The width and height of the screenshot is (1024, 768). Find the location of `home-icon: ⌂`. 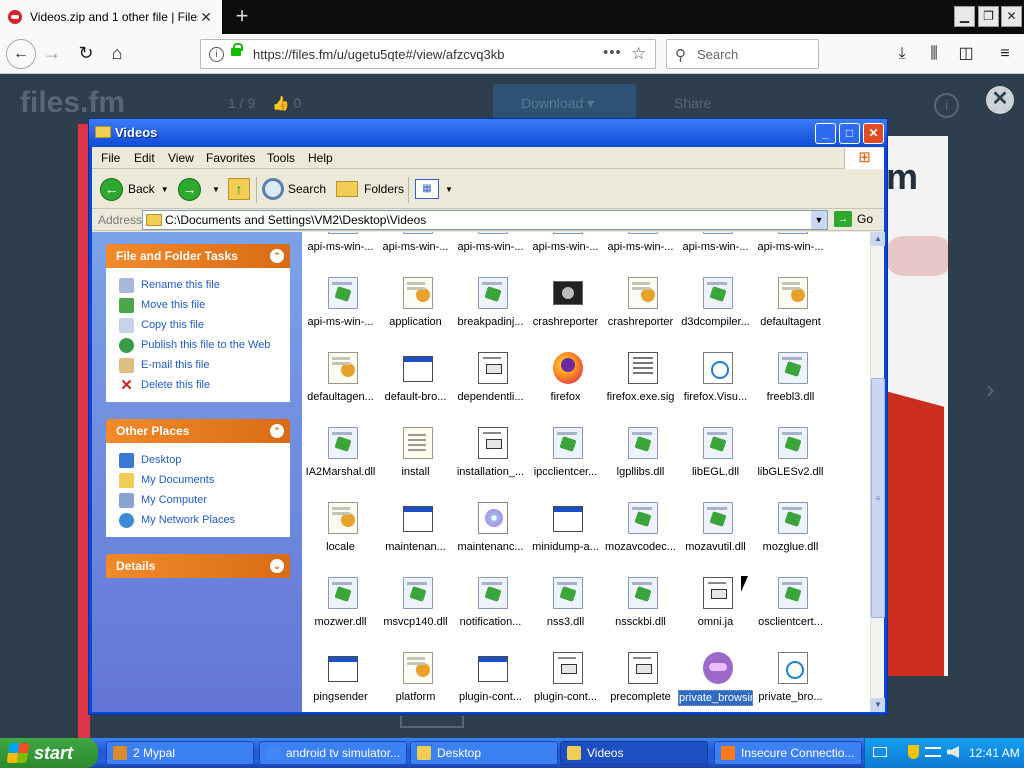

home-icon: ⌂ is located at coordinates (117, 54).